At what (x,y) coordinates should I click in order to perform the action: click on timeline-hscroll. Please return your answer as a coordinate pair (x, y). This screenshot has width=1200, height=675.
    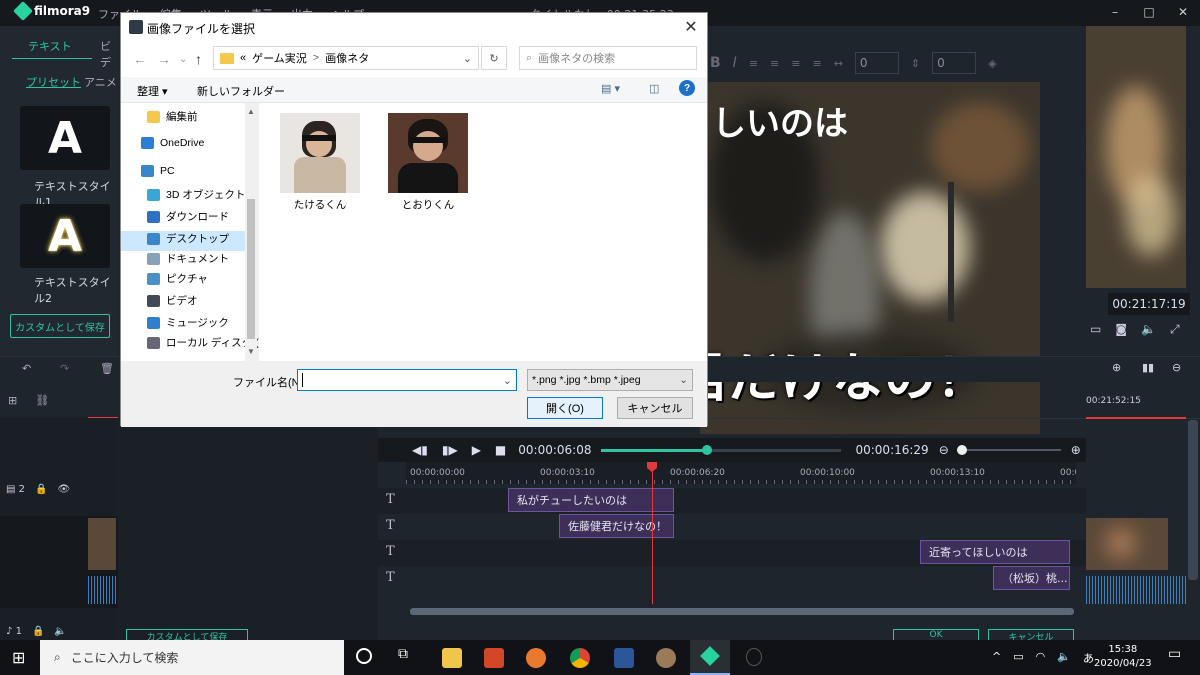
    Looking at the image, I should click on (742, 611).